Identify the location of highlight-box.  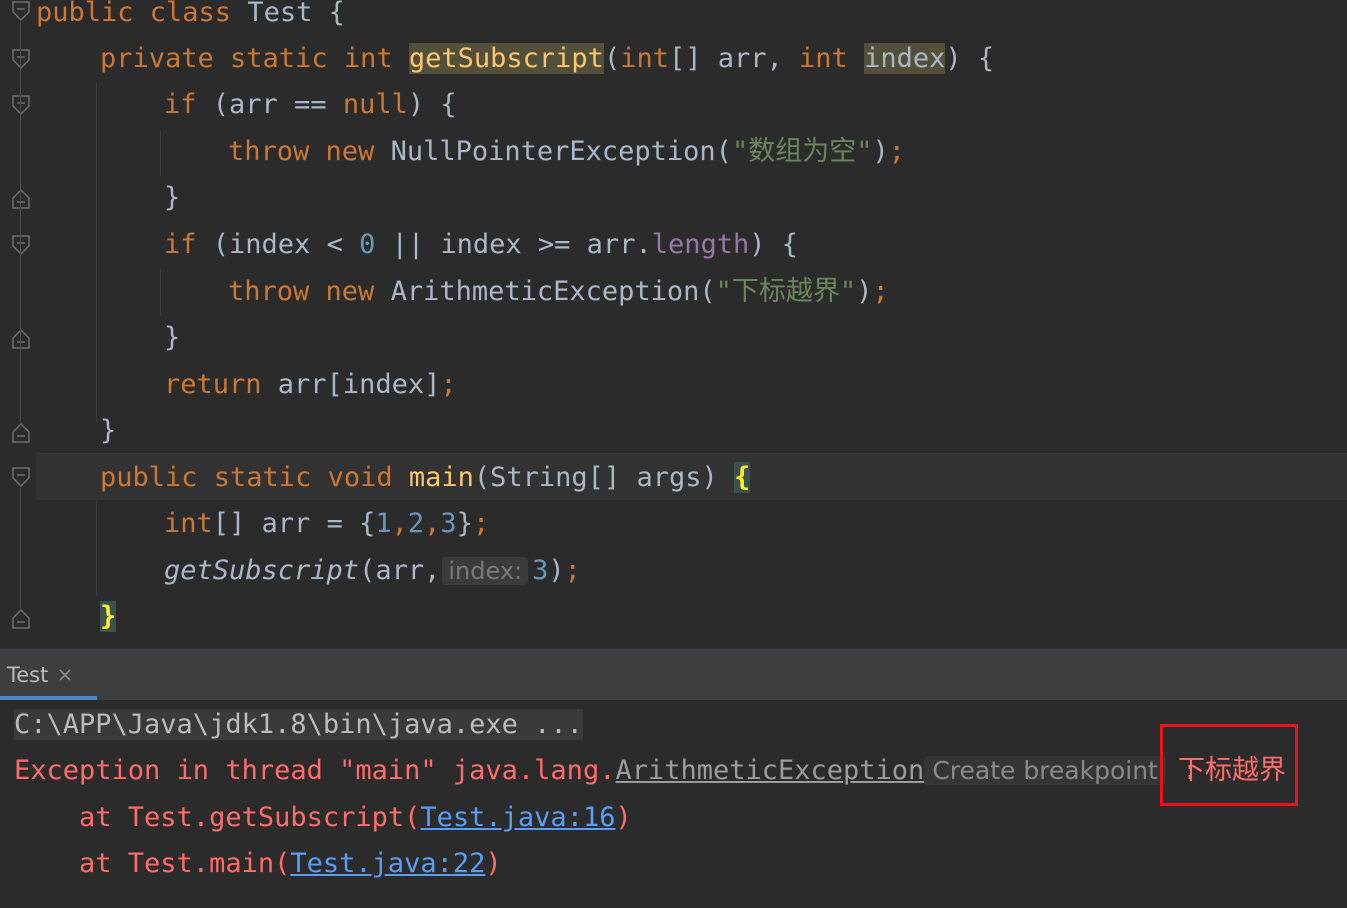
(1229, 765).